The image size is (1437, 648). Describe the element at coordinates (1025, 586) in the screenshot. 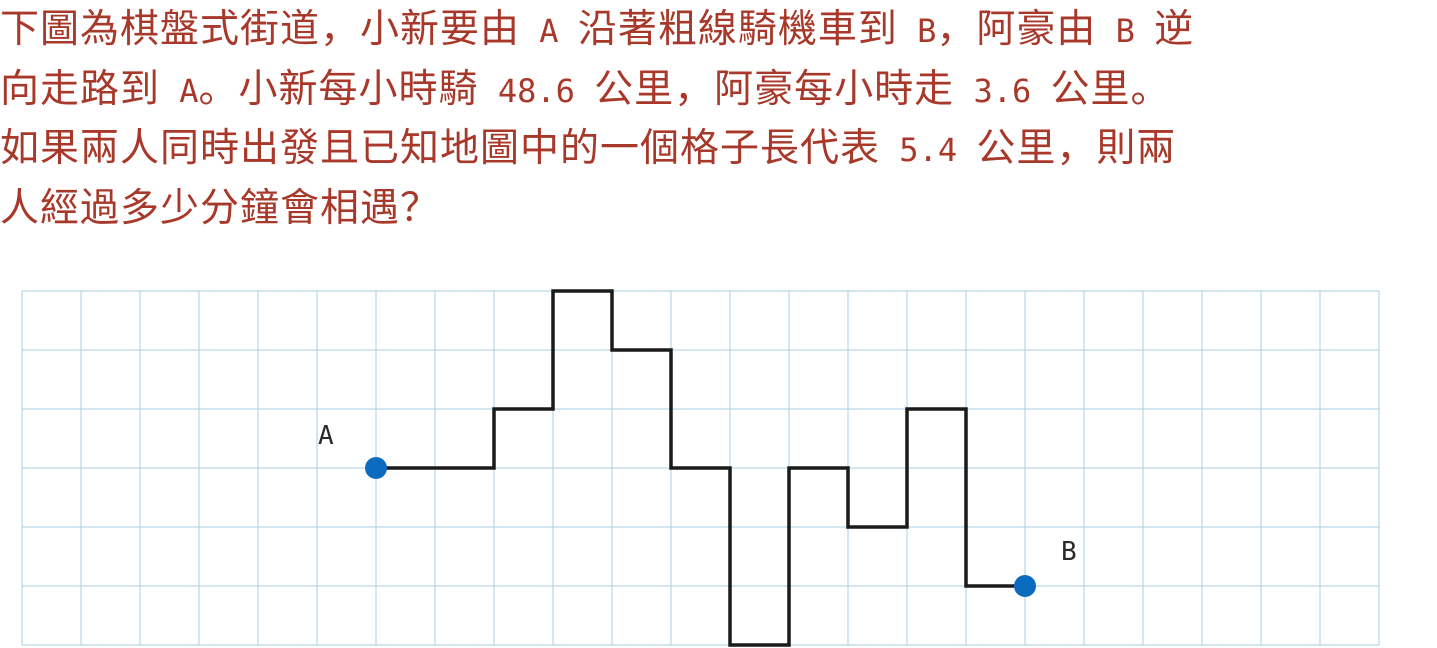

I see `point-b-marker` at that location.